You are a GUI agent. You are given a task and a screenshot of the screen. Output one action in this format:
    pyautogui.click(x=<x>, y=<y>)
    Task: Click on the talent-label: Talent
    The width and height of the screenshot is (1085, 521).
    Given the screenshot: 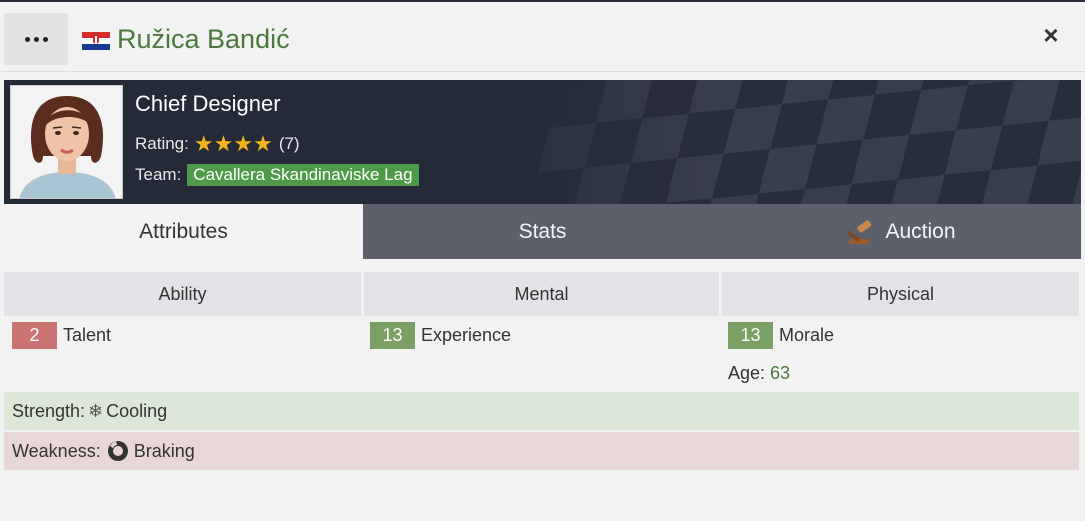 What is the action you would take?
    pyautogui.click(x=87, y=335)
    